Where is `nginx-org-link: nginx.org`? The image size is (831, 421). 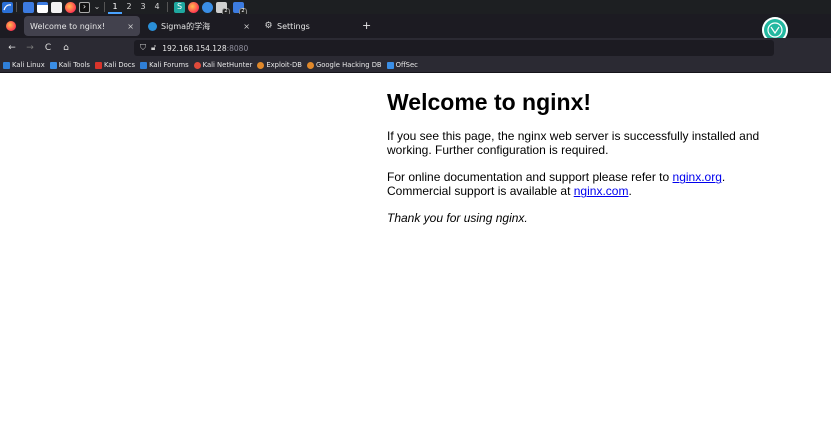 nginx-org-link: nginx.org is located at coordinates (697, 177).